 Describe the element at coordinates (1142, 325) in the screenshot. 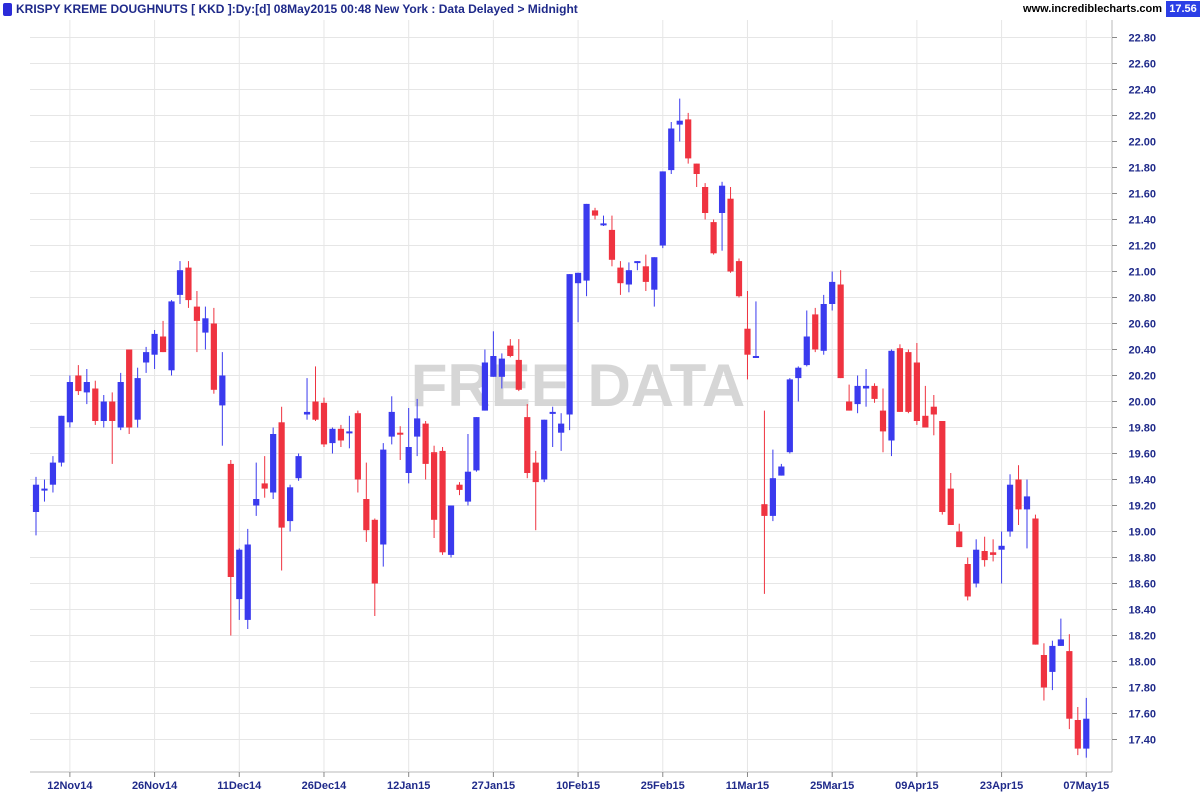

I see `y-tick-label: 20.60` at that location.